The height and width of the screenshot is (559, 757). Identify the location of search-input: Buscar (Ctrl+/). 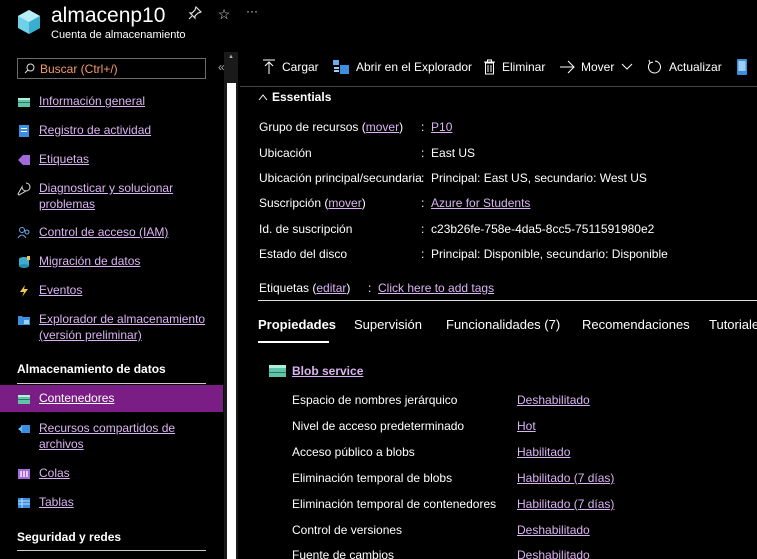
(111, 68).